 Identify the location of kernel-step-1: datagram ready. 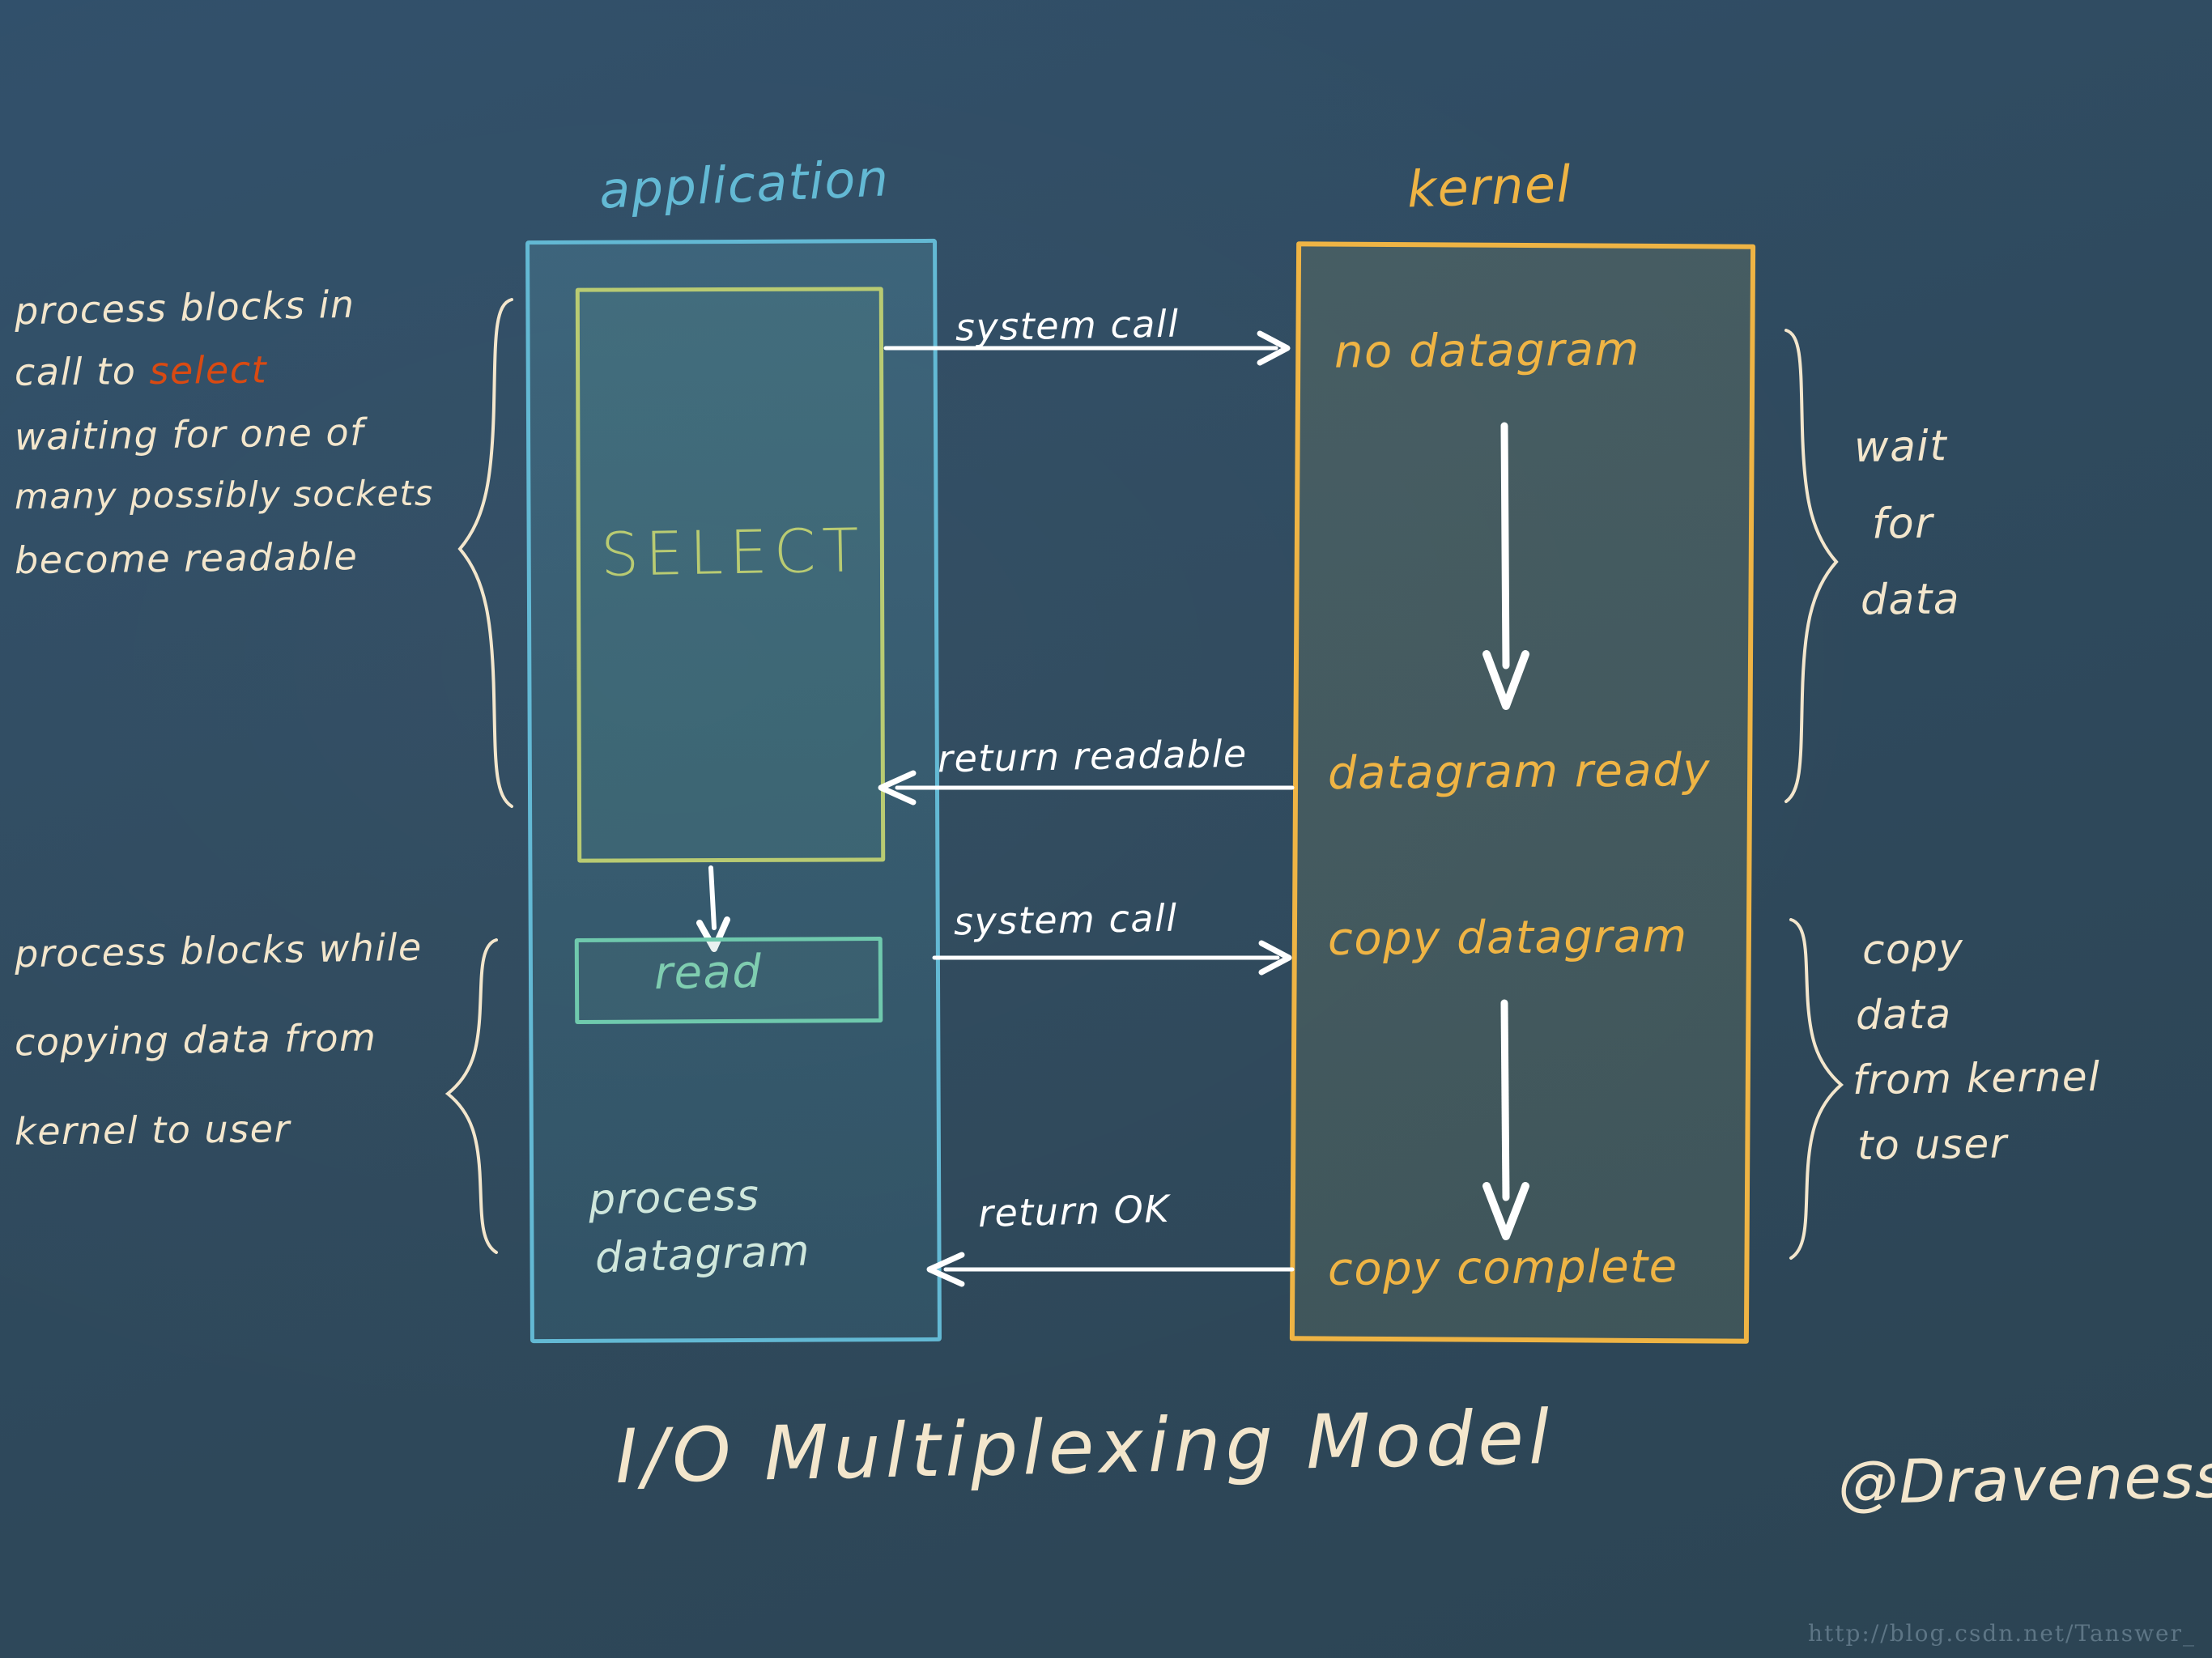
(1520, 772).